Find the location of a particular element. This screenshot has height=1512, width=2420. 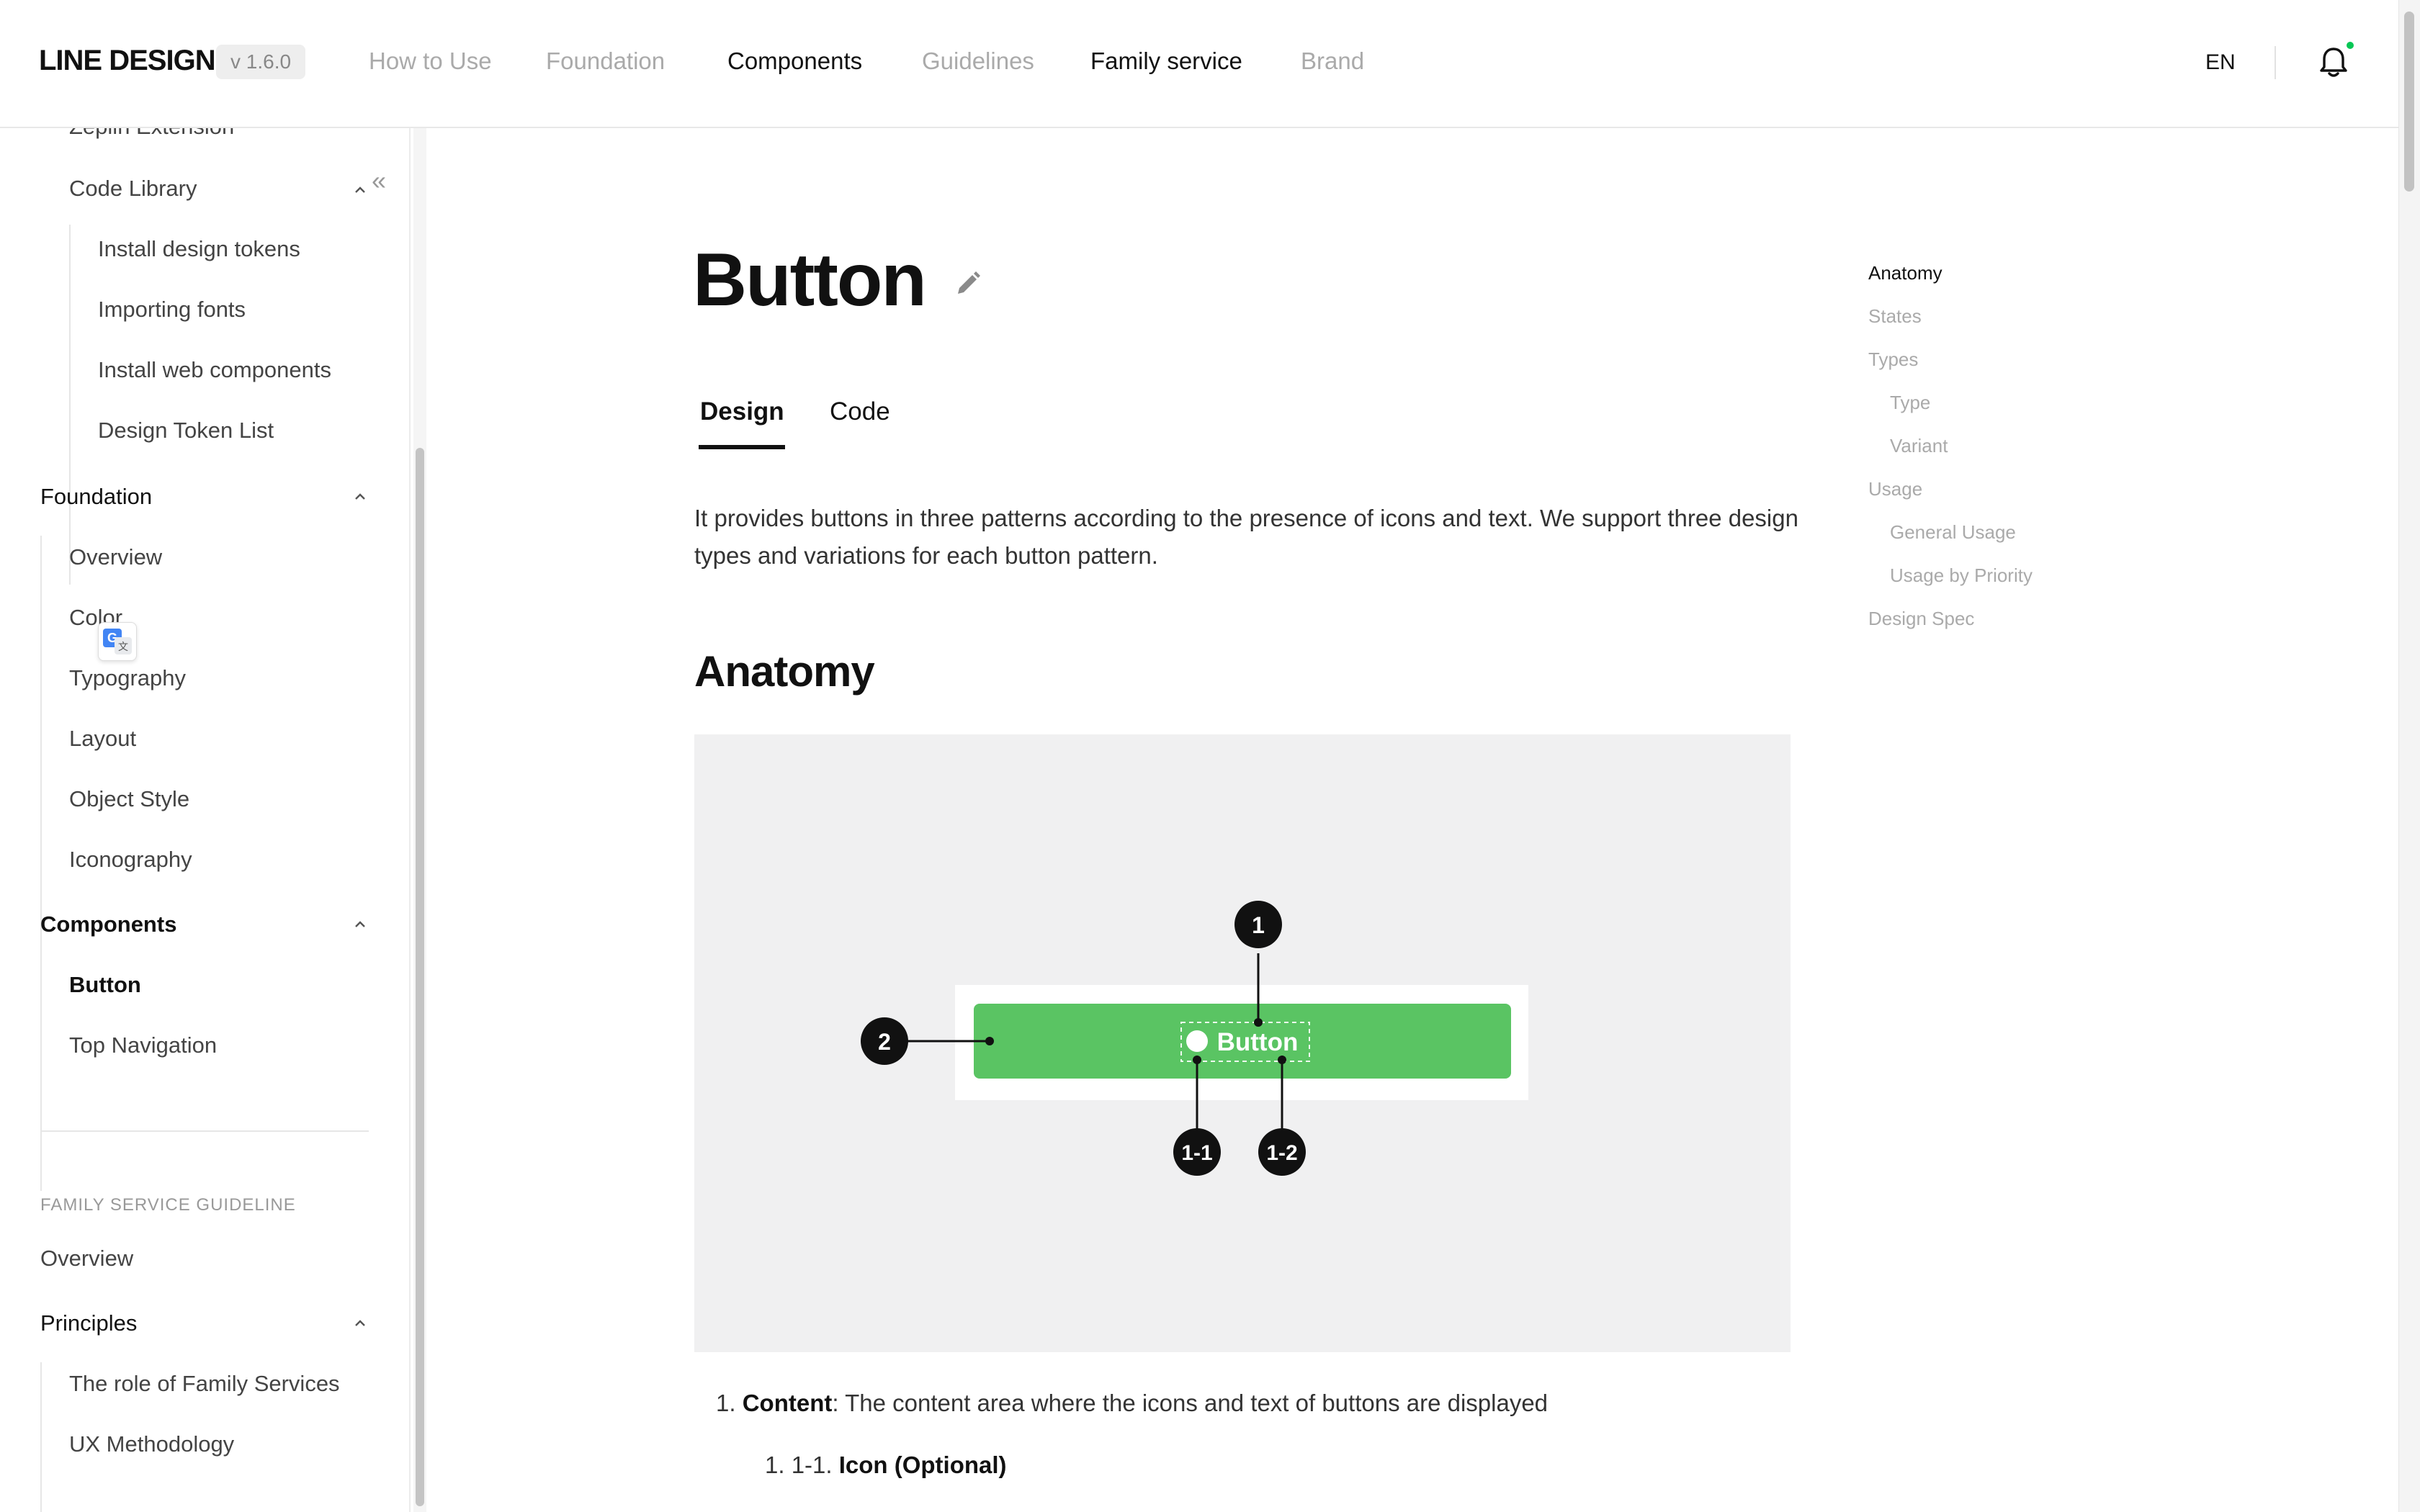

nav-guidelines: Guidelines is located at coordinates (978, 61).